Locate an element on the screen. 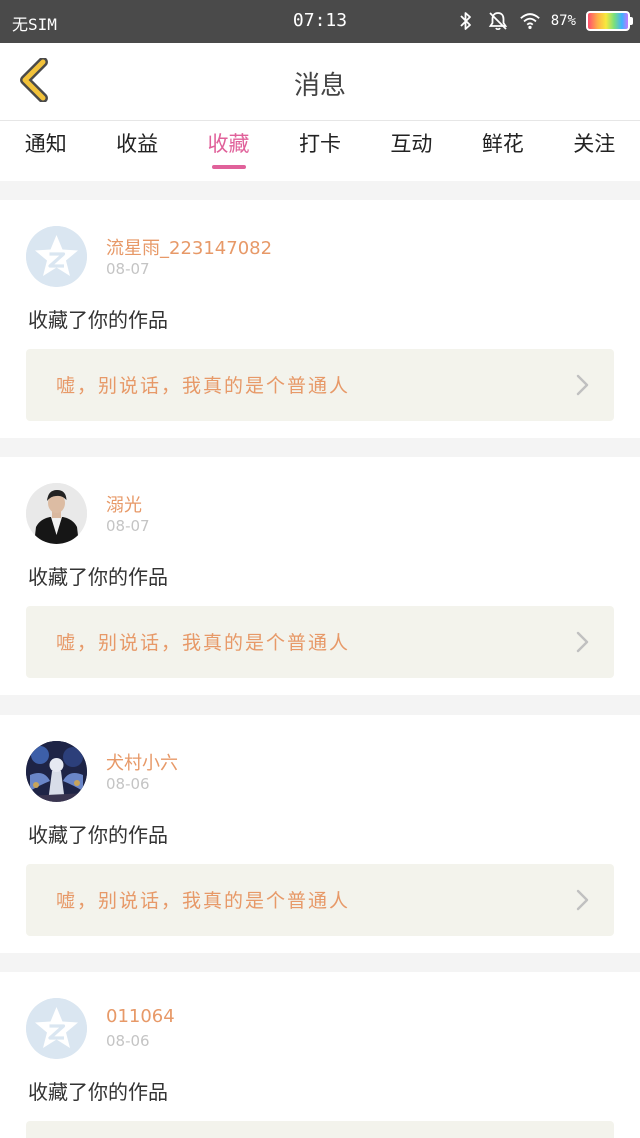  tab-notifications: 通知 is located at coordinates (45, 151).